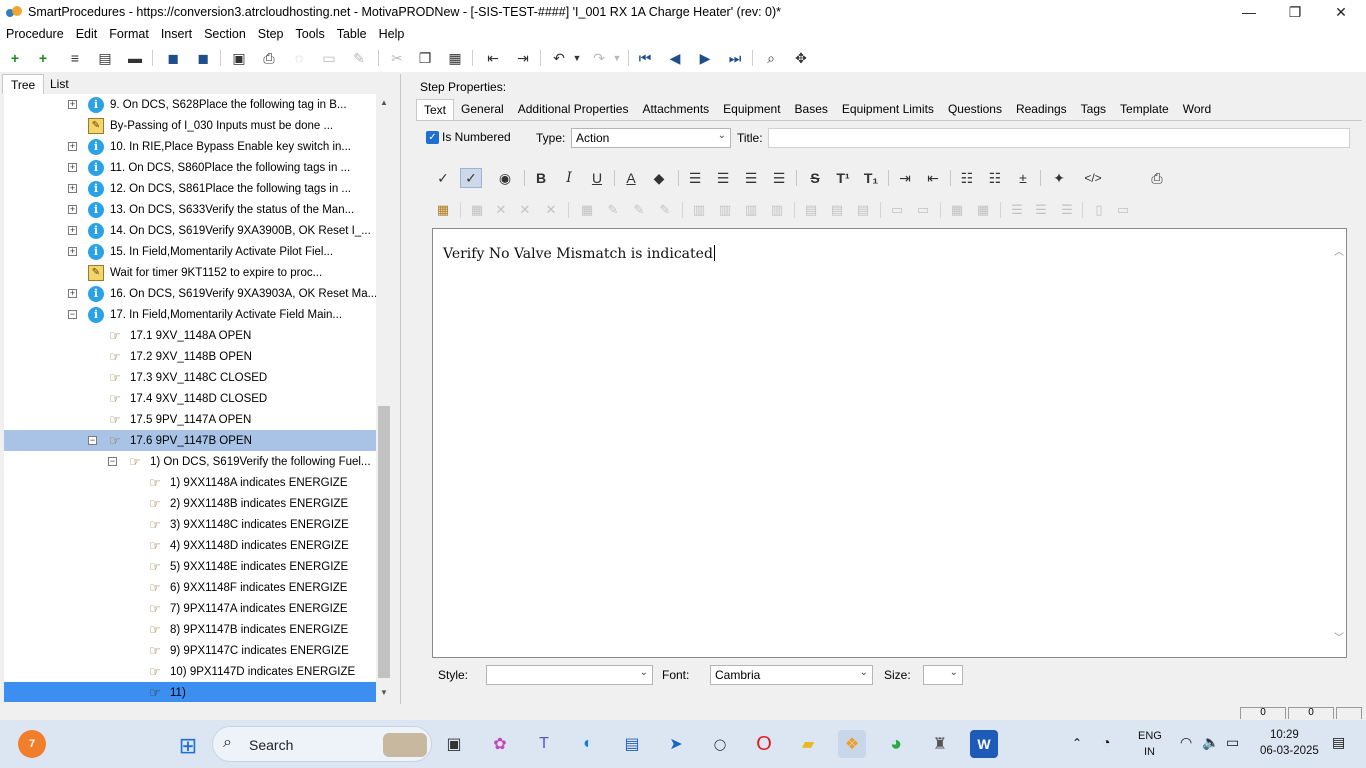 The width and height of the screenshot is (1366, 768). What do you see at coordinates (384, 398) in the screenshot?
I see `tree-scrollbar: ▲ ▼` at bounding box center [384, 398].